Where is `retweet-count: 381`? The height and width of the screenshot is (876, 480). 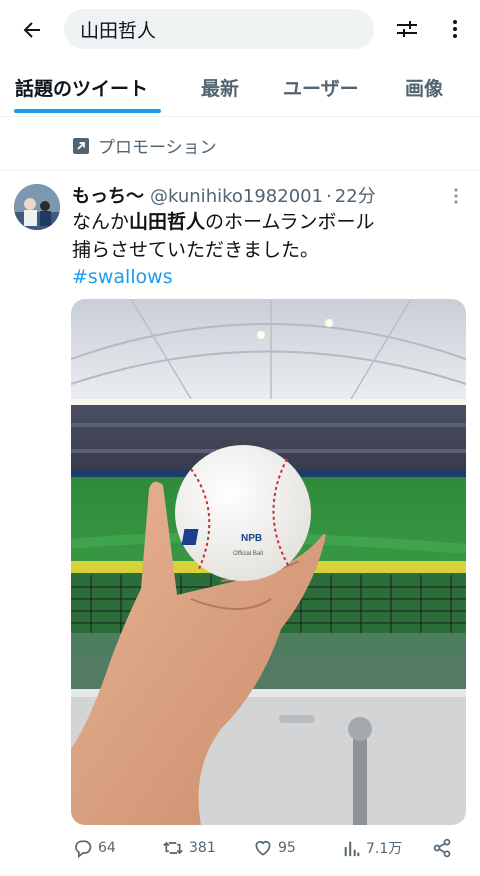
retweet-count: 381 is located at coordinates (202, 848).